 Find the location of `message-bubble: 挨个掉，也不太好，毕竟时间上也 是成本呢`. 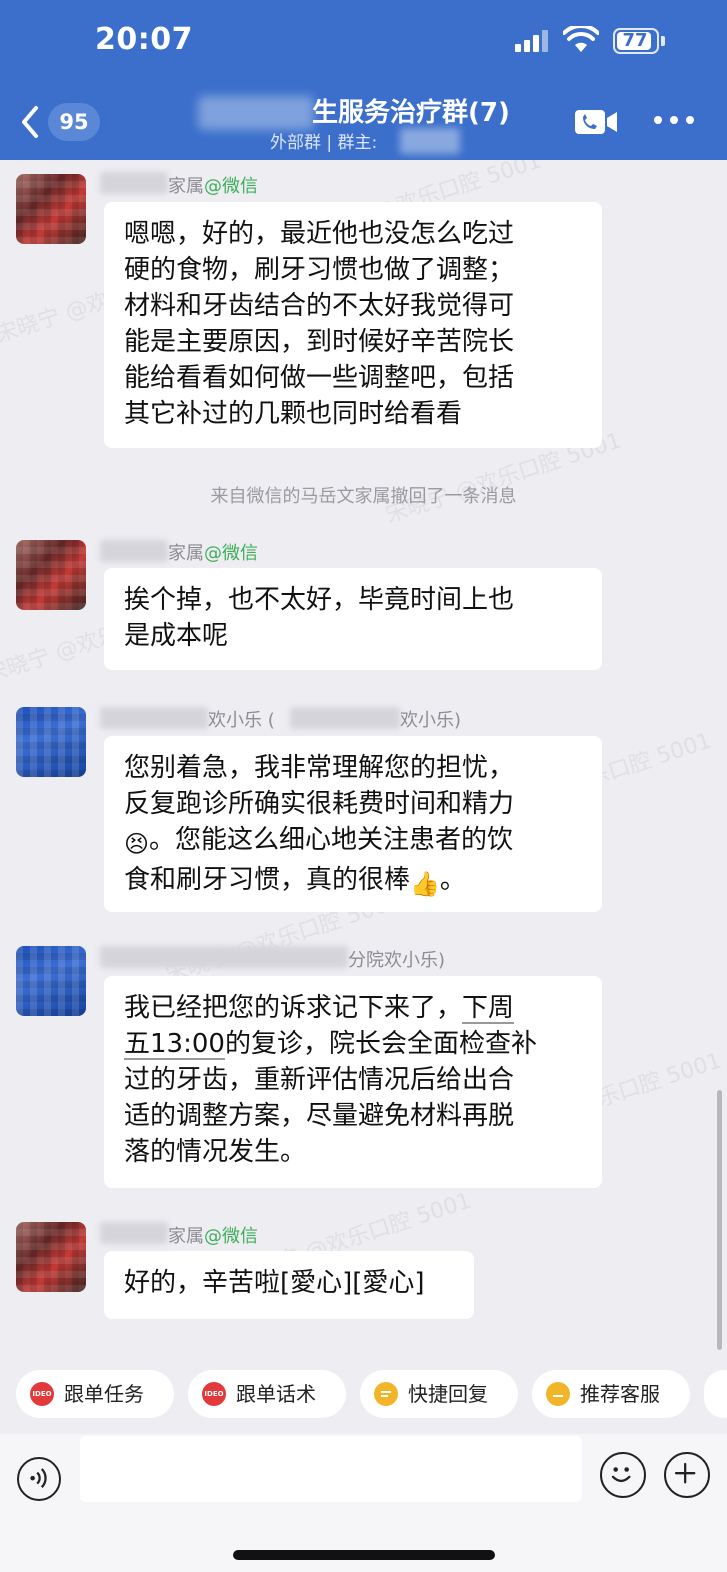

message-bubble: 挨个掉，也不太好，毕竟时间上也 是成本呢 is located at coordinates (353, 619).